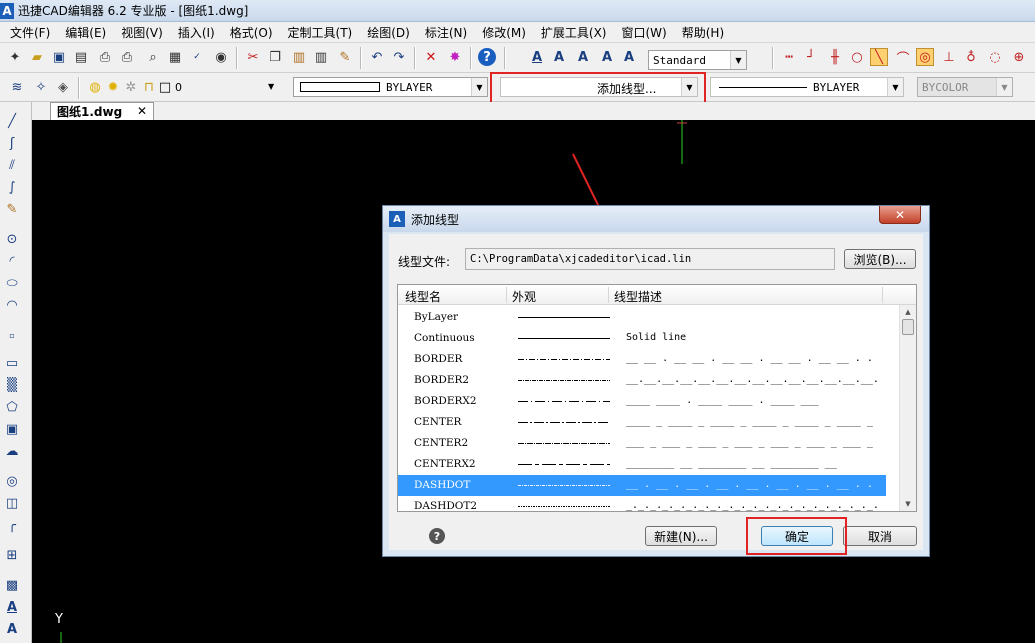 This screenshot has height=643, width=1035. What do you see at coordinates (925, 57) in the screenshot?
I see `snap-quadrant-icon: ◎` at bounding box center [925, 57].